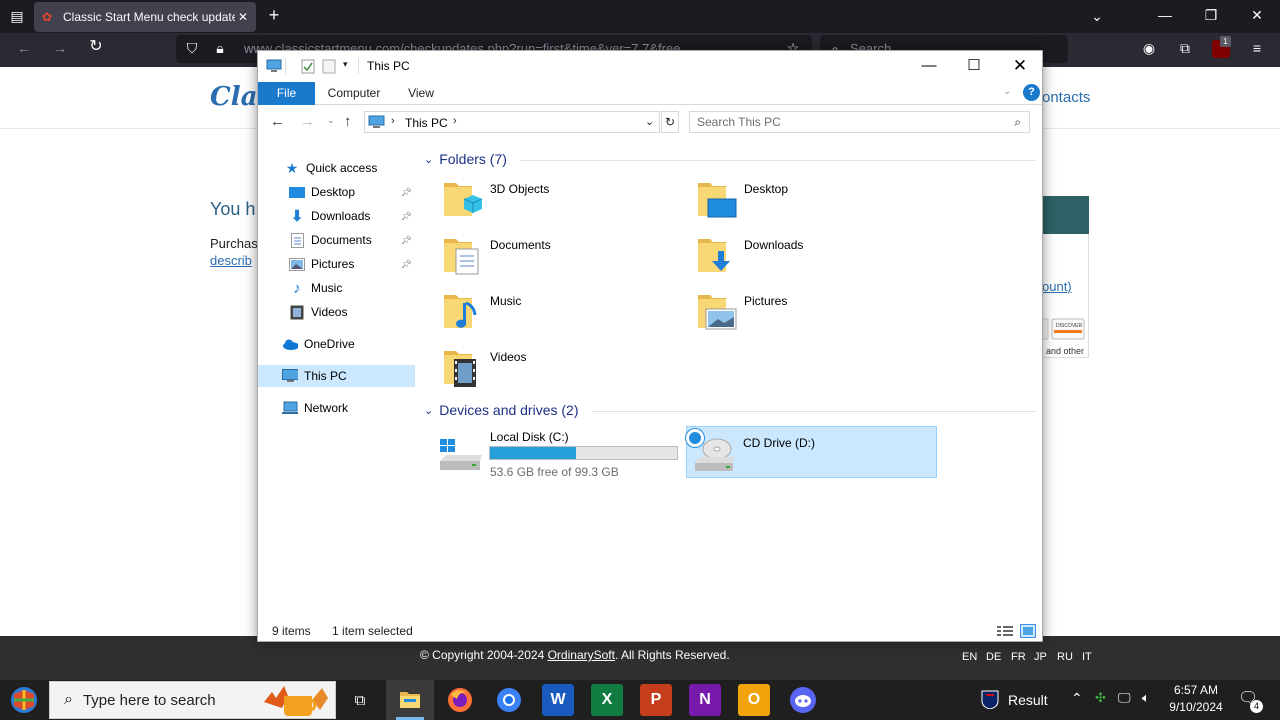 This screenshot has width=1280, height=720. Describe the element at coordinates (656, 700) in the screenshot. I see `powerpoint-icon: P` at that location.